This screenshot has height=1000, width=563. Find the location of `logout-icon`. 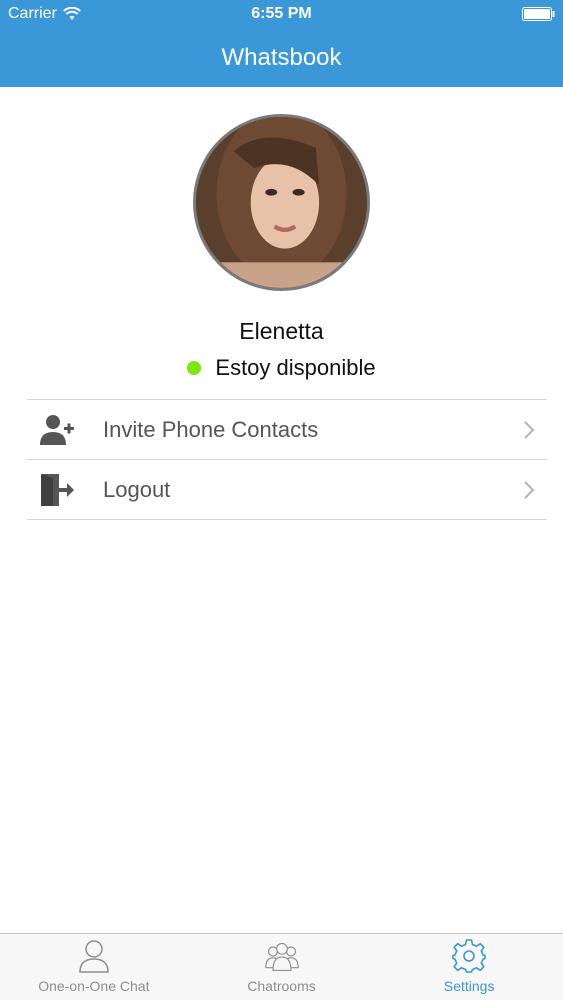

logout-icon is located at coordinates (57, 490).